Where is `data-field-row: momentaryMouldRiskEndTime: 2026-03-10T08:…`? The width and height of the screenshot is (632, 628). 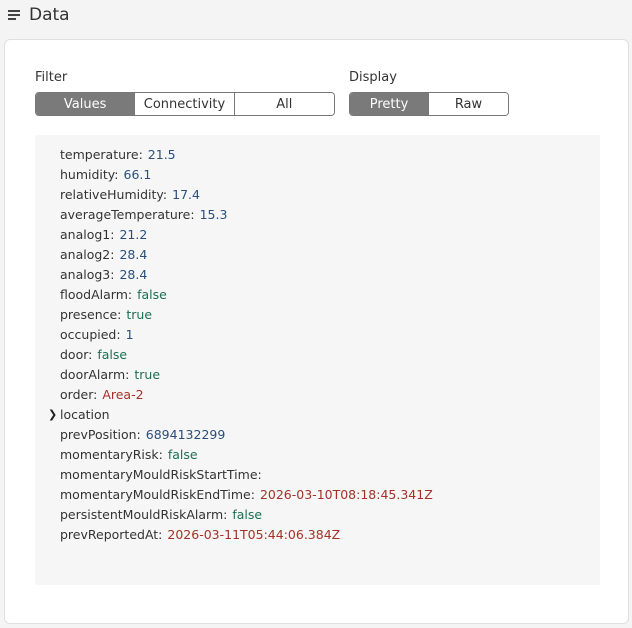 data-field-row: momentaryMouldRiskEndTime: 2026-03-10T08:… is located at coordinates (246, 495).